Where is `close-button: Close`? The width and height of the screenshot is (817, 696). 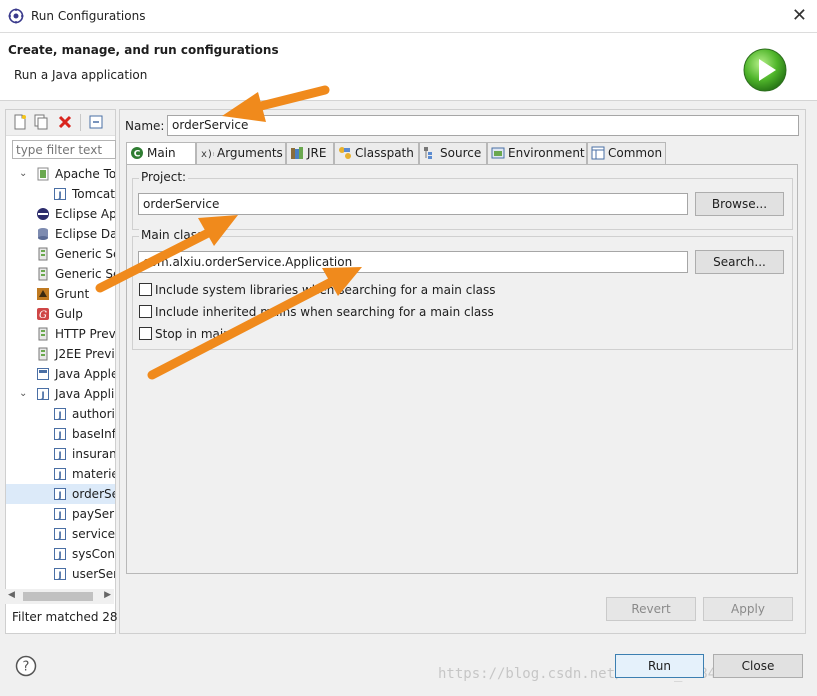
close-button: Close is located at coordinates (758, 666).